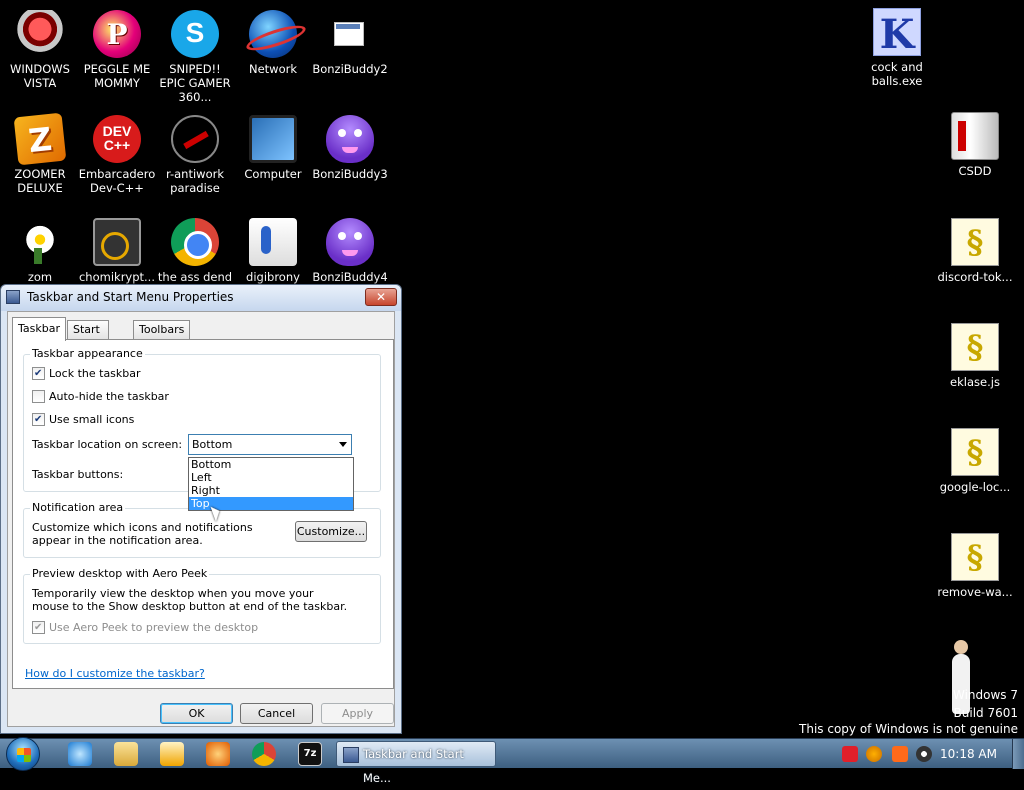 The image size is (1024, 790). Describe the element at coordinates (195, 139) in the screenshot. I see `antiwork-icon` at that location.